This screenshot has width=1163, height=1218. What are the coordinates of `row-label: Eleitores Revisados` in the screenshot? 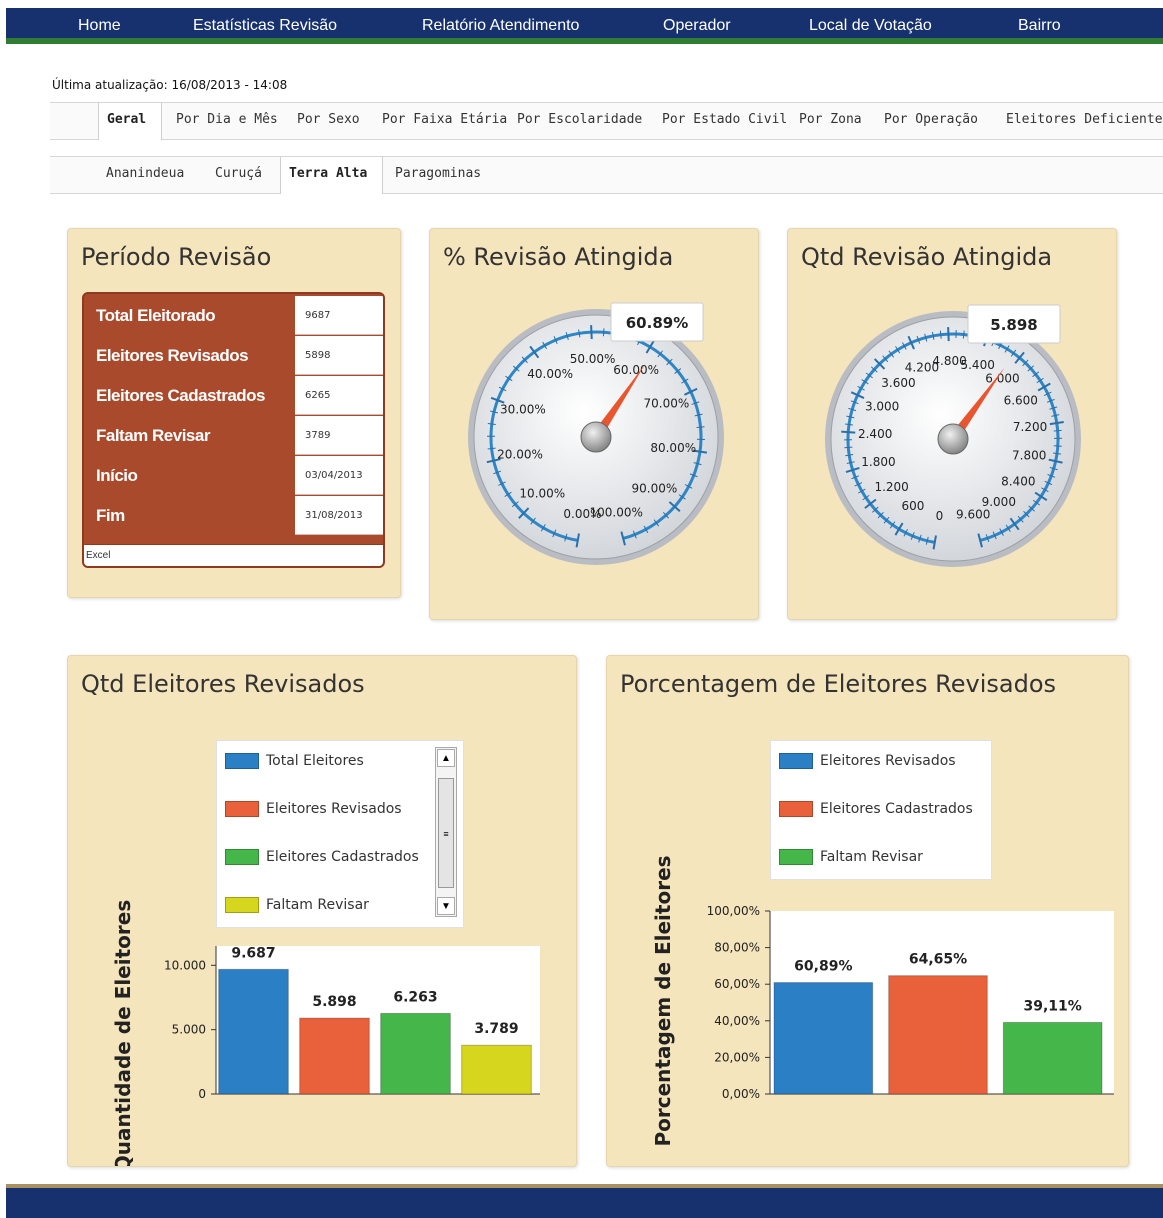 It's located at (172, 355).